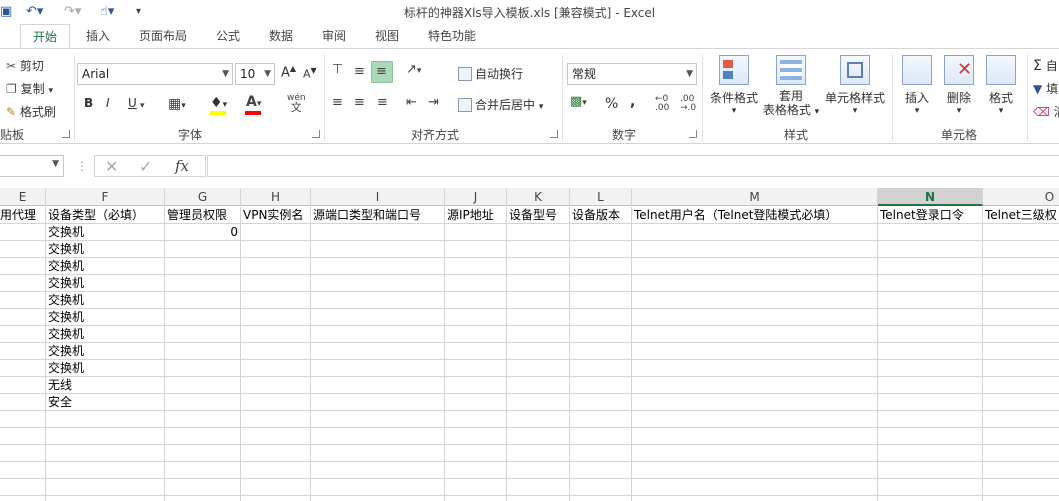  Describe the element at coordinates (145, 166) in the screenshot. I see `confirm-icon: ✓` at that location.